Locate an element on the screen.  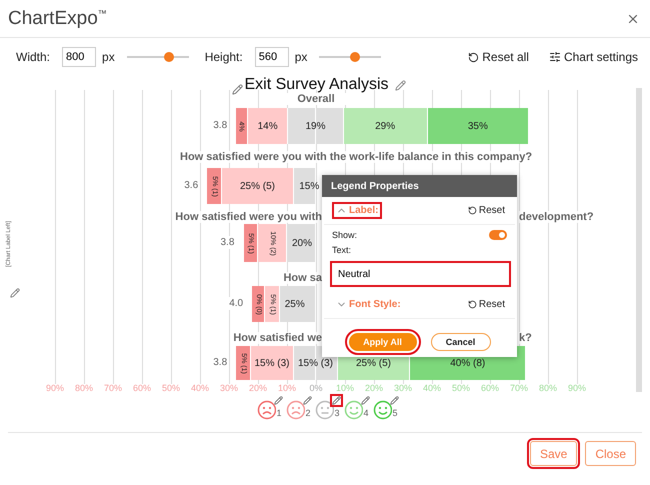
segment-label: 20% is located at coordinates (302, 243).